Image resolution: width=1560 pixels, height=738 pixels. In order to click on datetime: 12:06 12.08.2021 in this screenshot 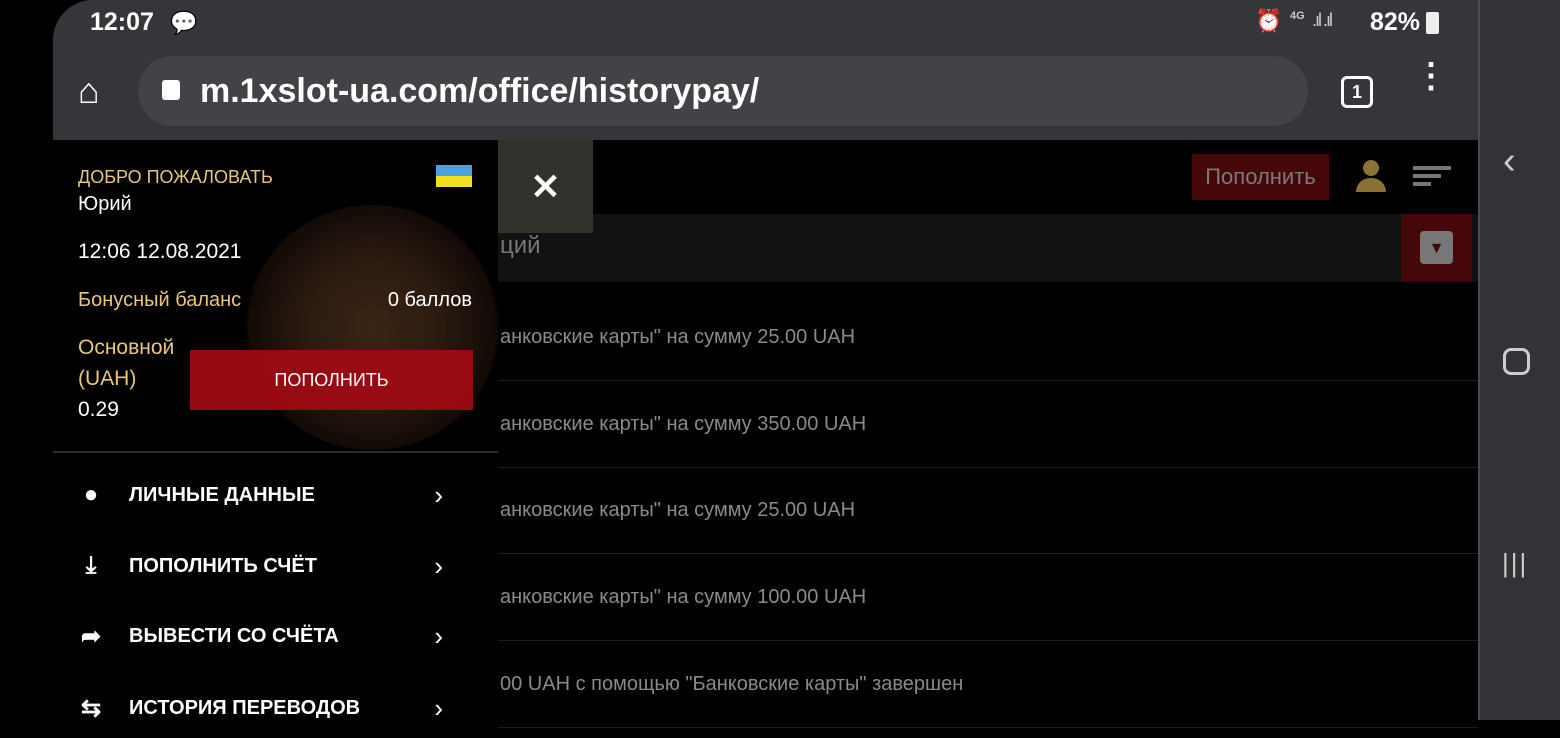, I will do `click(160, 251)`.